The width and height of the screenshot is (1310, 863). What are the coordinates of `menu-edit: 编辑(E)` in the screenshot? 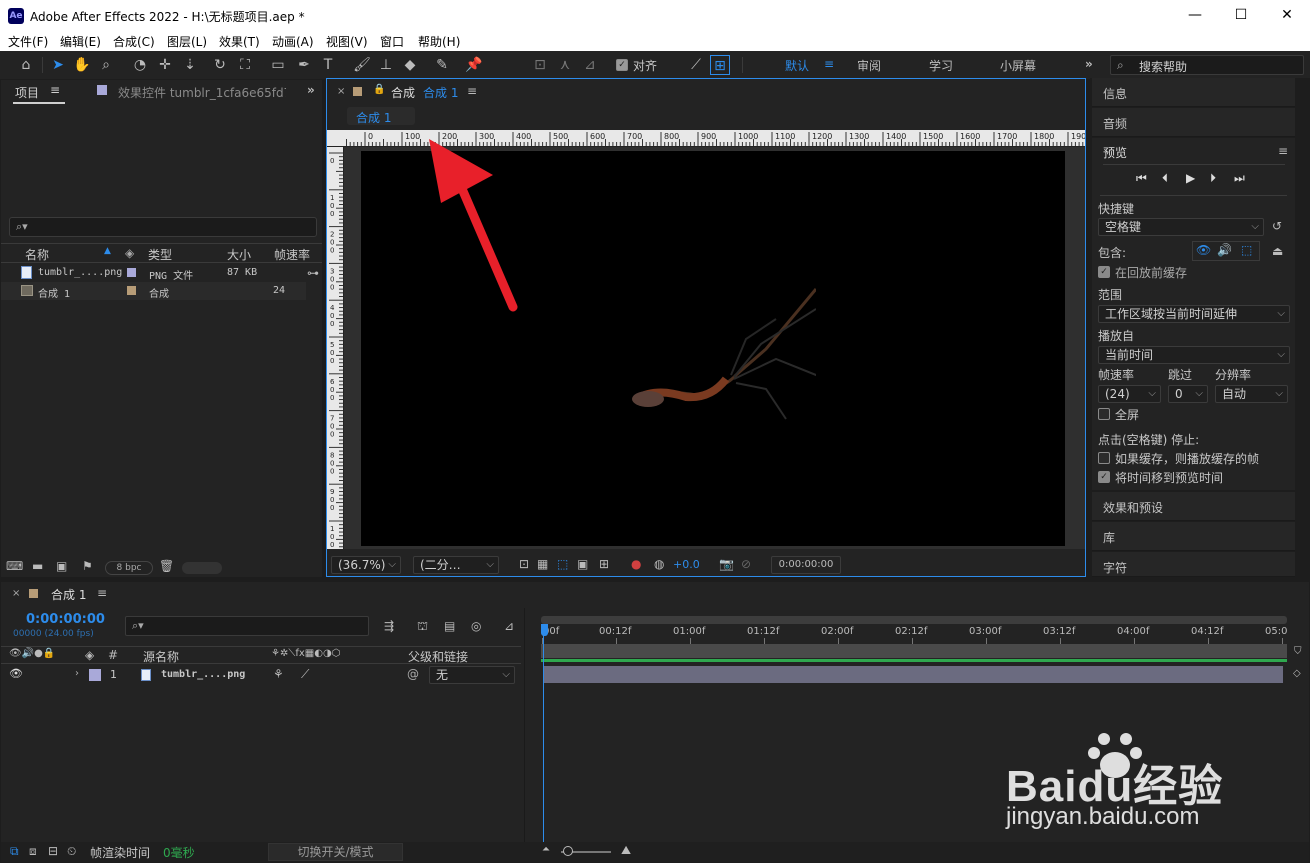 It's located at (80, 41).